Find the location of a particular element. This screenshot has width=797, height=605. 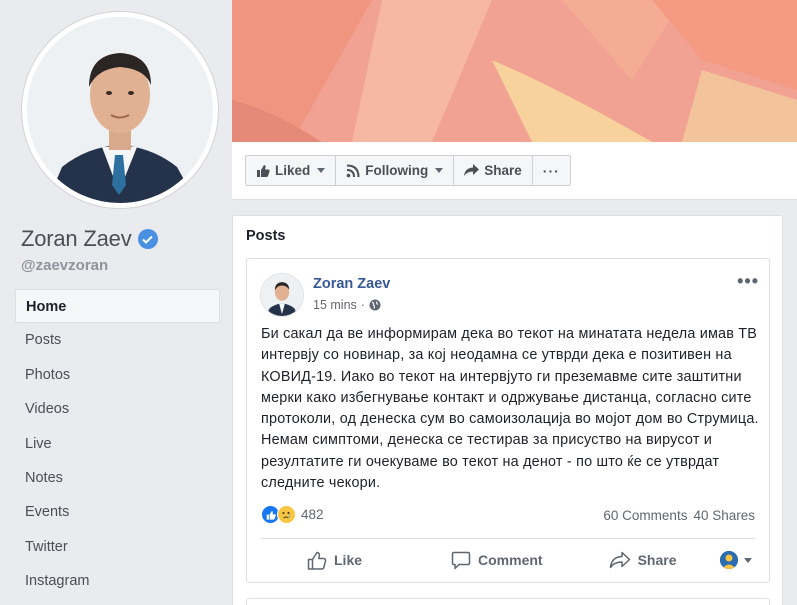

like-button: Like is located at coordinates (334, 560).